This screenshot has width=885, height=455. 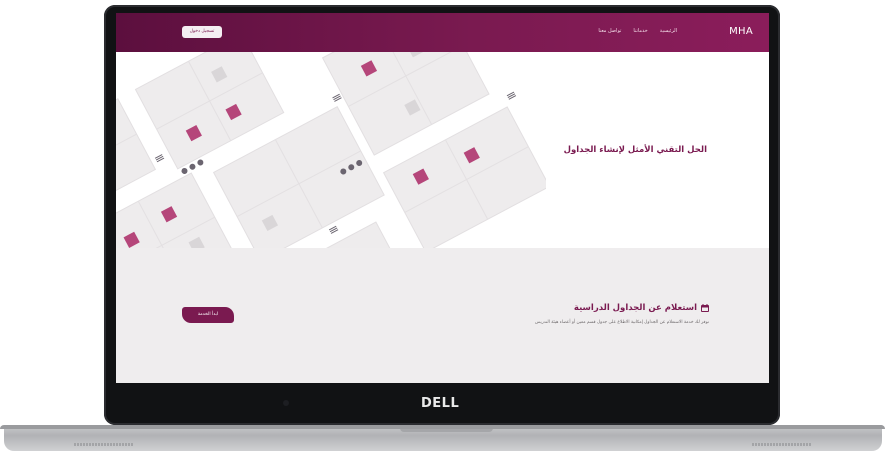 What do you see at coordinates (782, 444) in the screenshot?
I see `speaker-grille-right` at bounding box center [782, 444].